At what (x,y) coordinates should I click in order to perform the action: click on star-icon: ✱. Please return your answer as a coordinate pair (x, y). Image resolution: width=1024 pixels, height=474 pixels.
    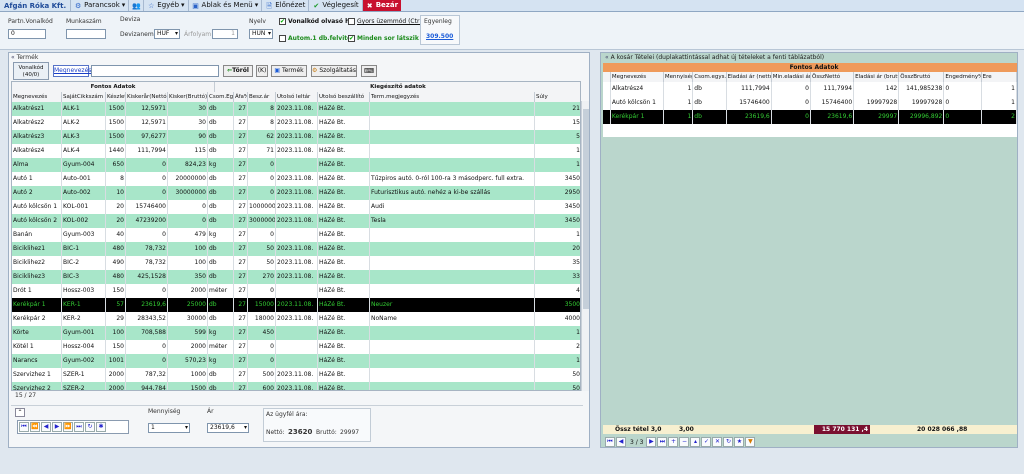
    Looking at the image, I should click on (101, 427).